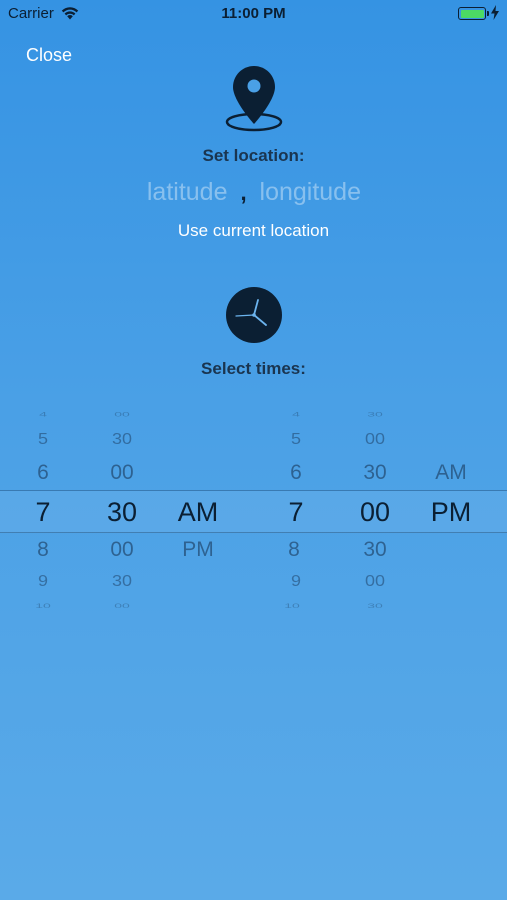  I want to click on start-hour-selected: 7, so click(43, 512).